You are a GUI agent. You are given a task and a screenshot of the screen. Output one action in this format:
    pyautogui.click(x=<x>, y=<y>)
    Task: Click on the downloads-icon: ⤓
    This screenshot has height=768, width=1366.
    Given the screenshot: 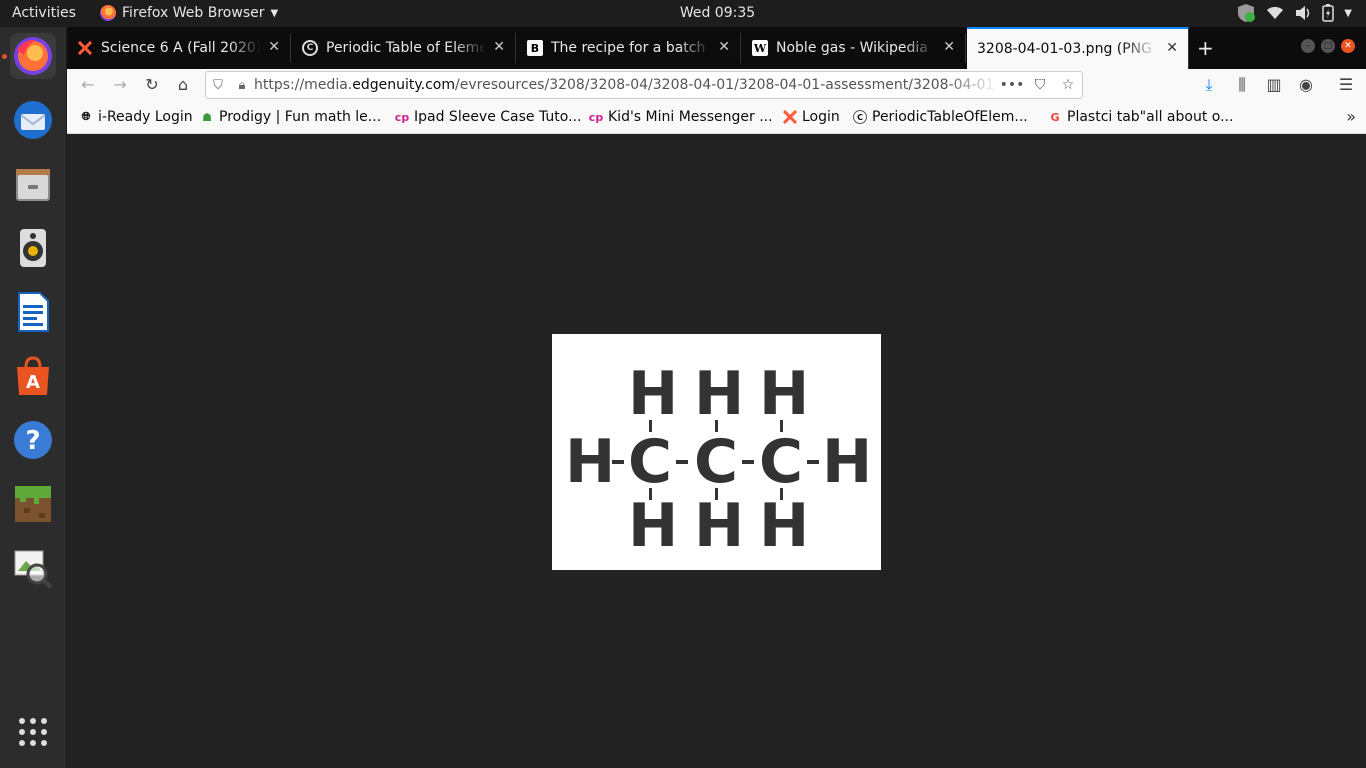 What is the action you would take?
    pyautogui.click(x=1209, y=85)
    